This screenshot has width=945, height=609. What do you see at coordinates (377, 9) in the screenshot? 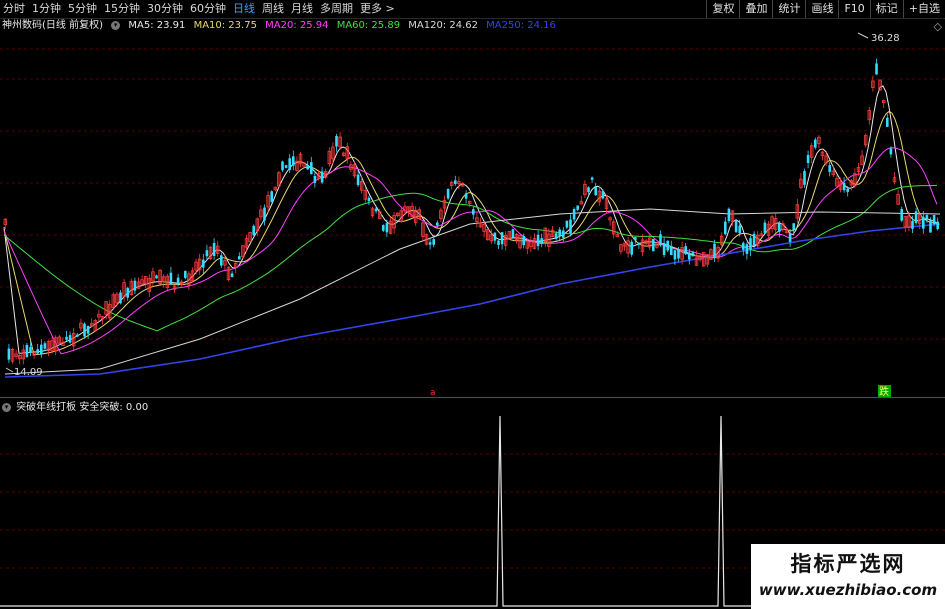
I see `tab-more: 更多 >` at bounding box center [377, 9].